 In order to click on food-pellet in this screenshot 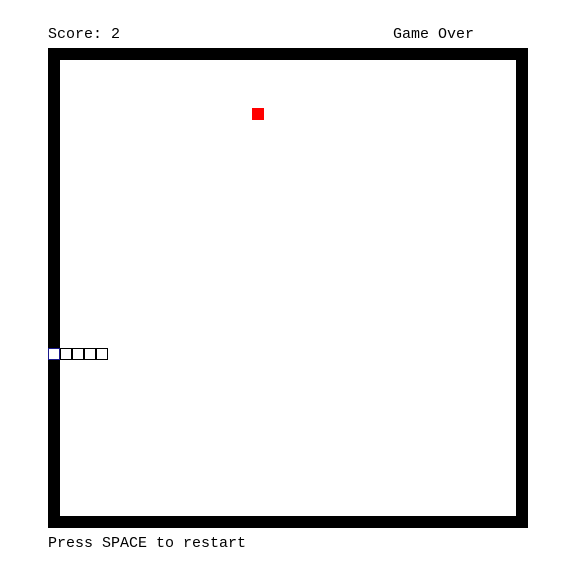, I will do `click(258, 114)`.